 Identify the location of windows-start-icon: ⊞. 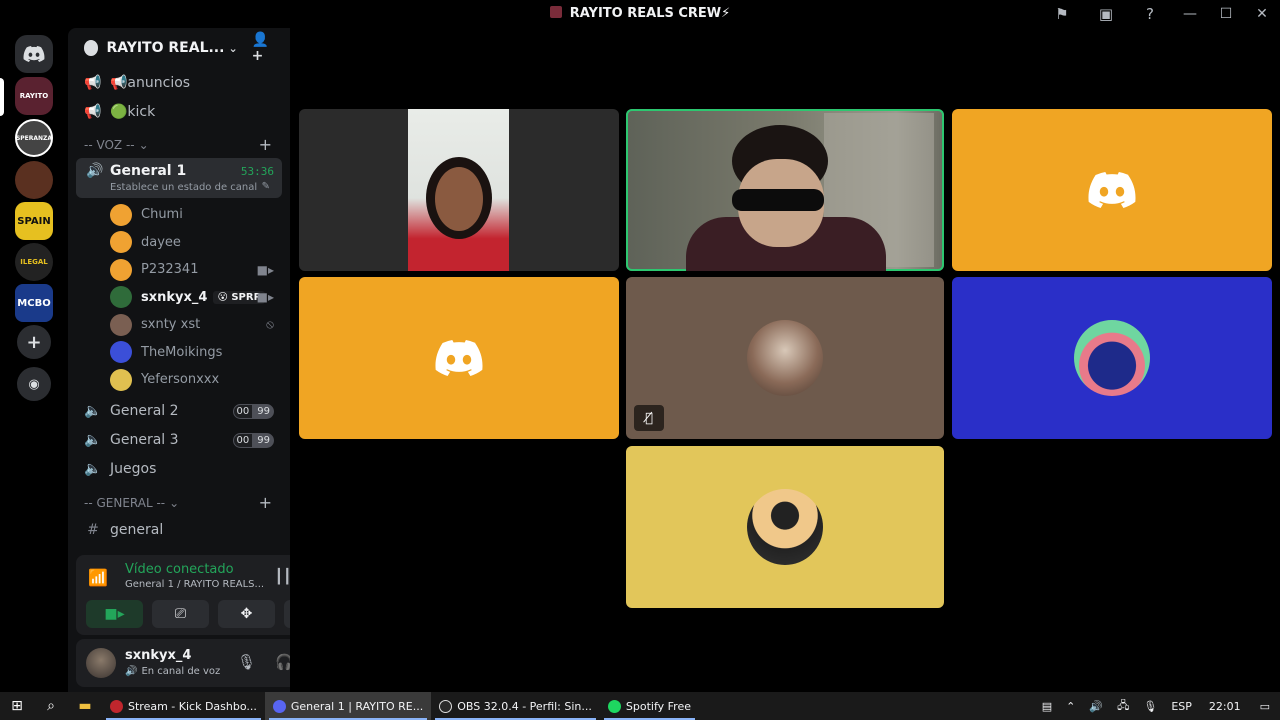
(17, 706).